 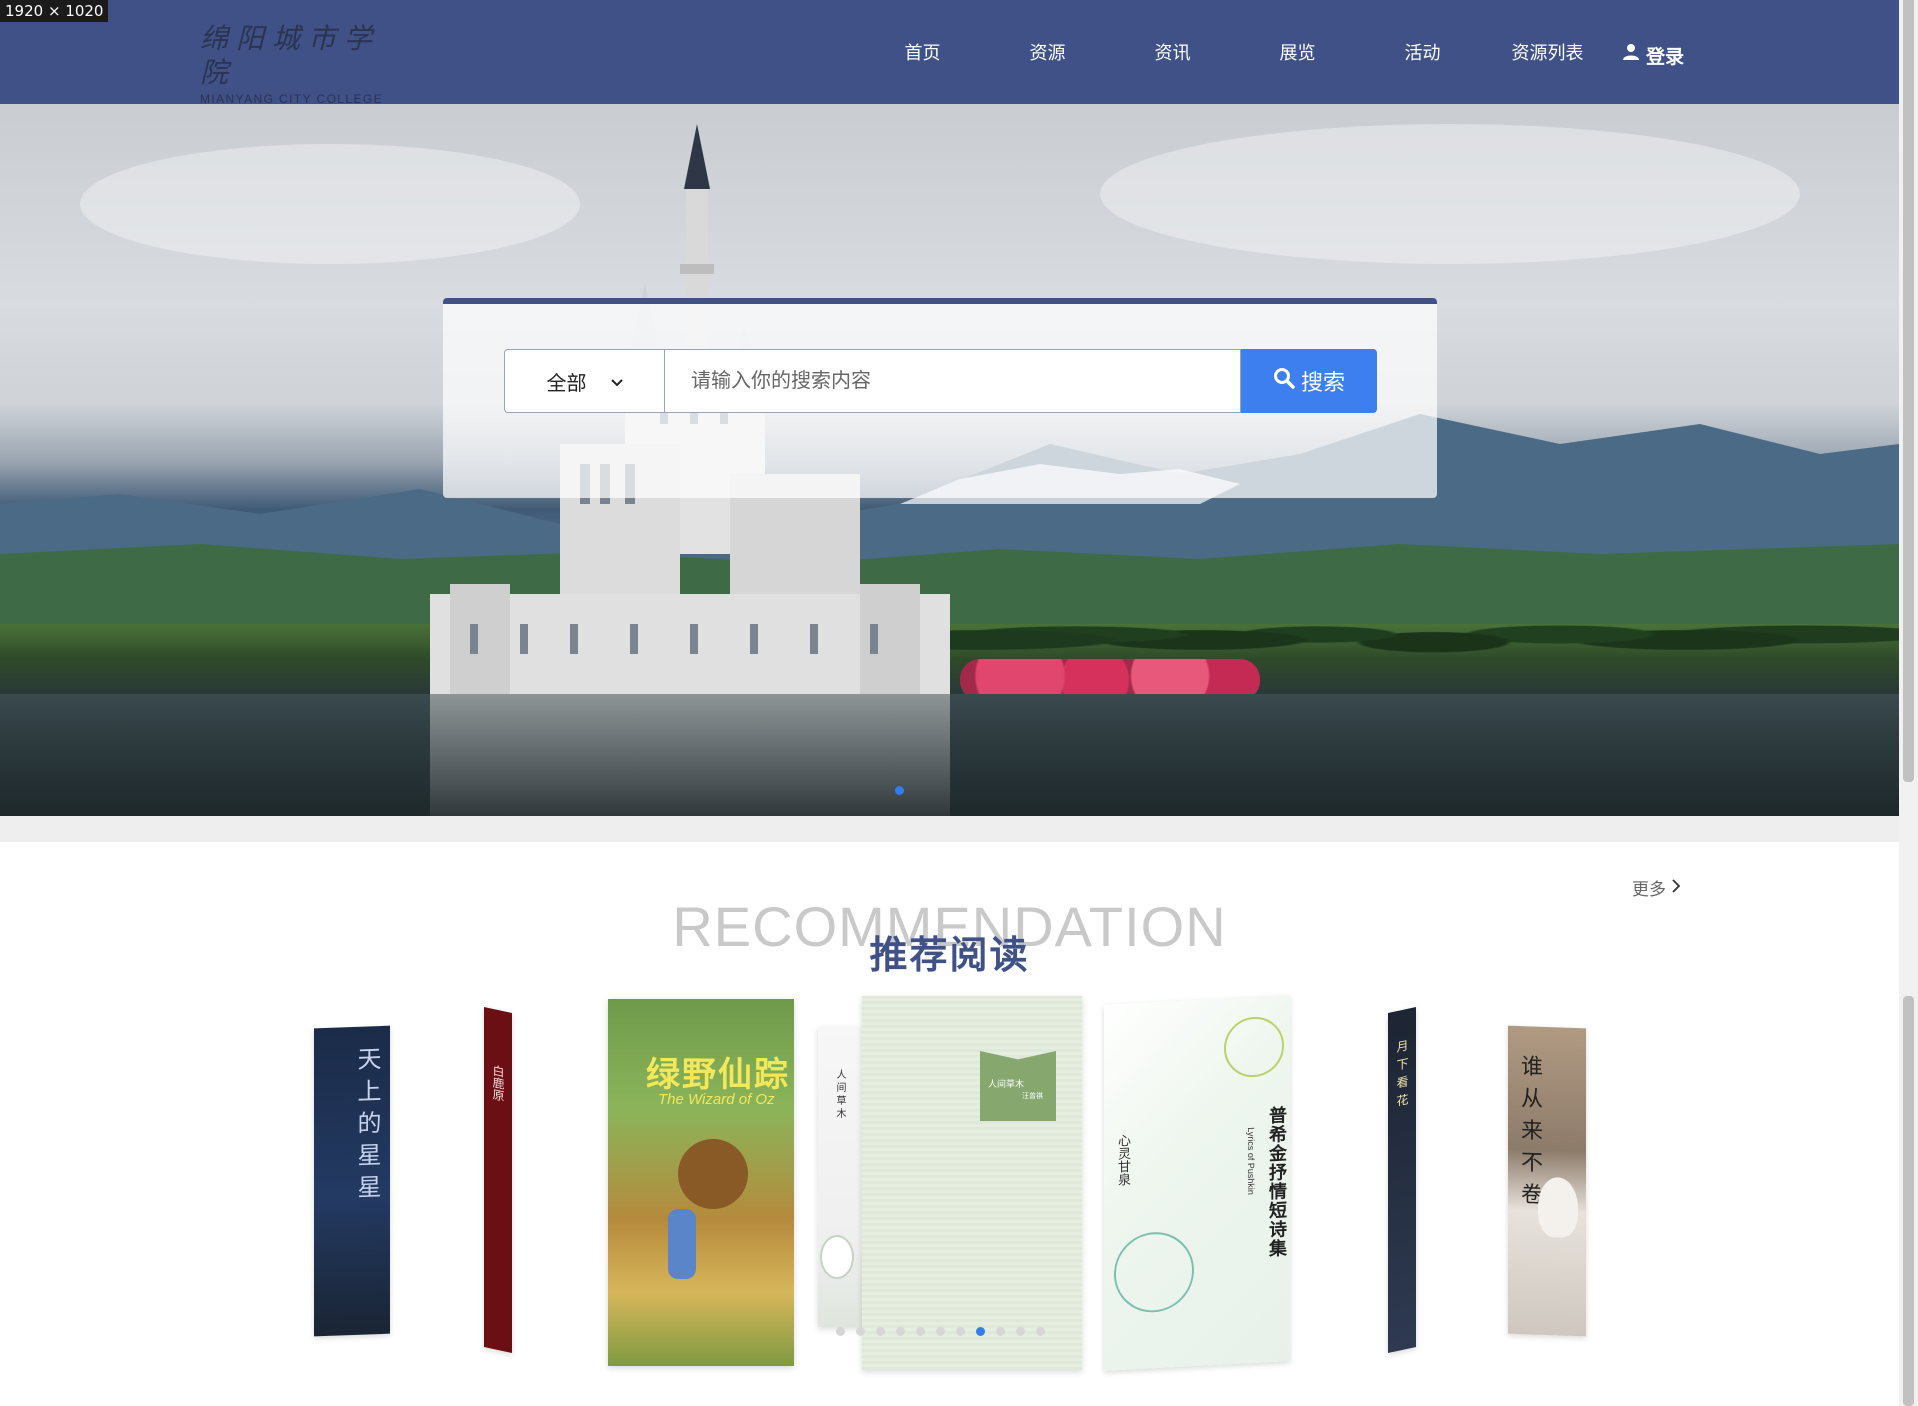 What do you see at coordinates (682, 1244) in the screenshot?
I see `dorothy-illustration` at bounding box center [682, 1244].